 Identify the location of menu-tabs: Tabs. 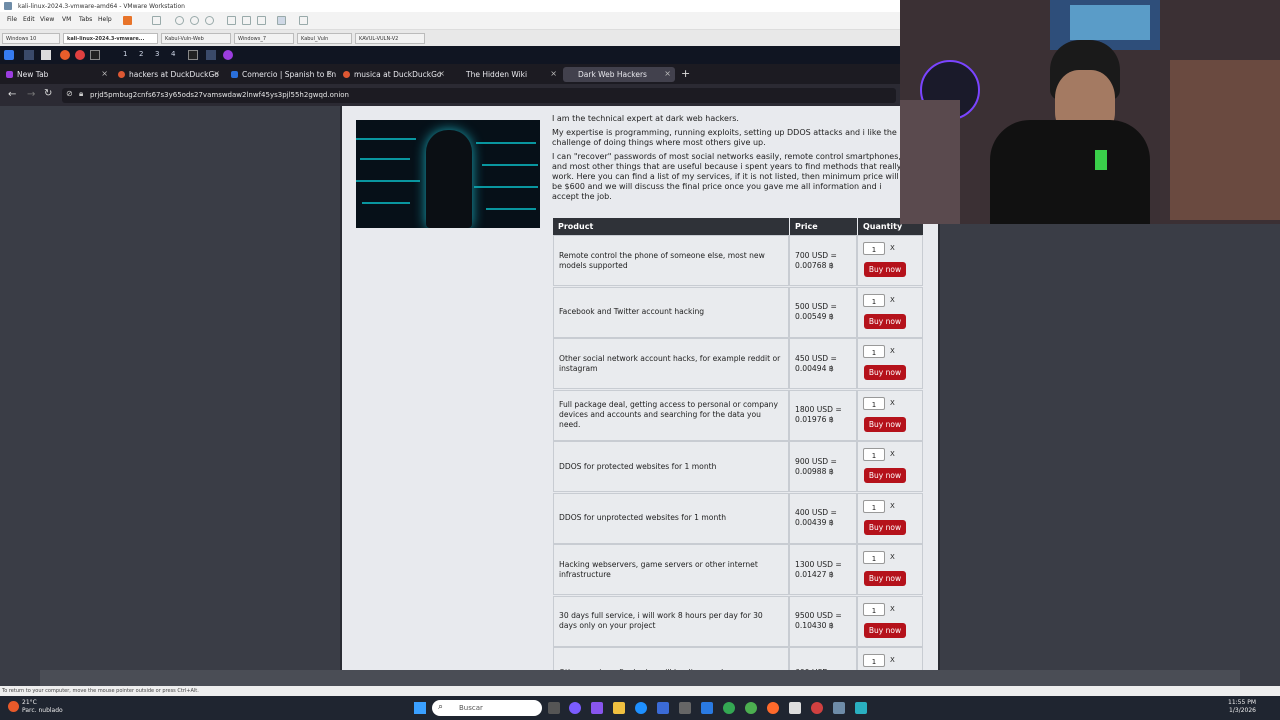
(85, 19).